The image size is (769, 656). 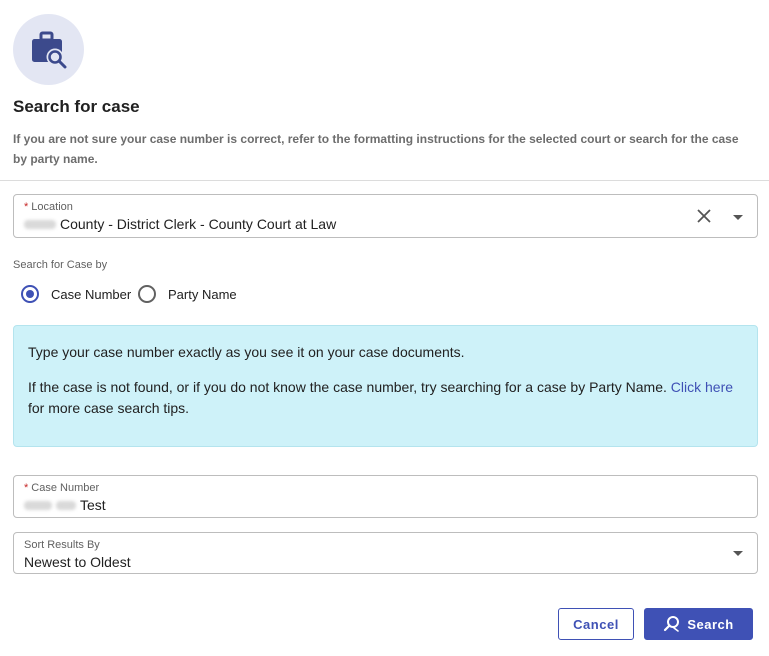 I want to click on header-divider, so click(x=384, y=180).